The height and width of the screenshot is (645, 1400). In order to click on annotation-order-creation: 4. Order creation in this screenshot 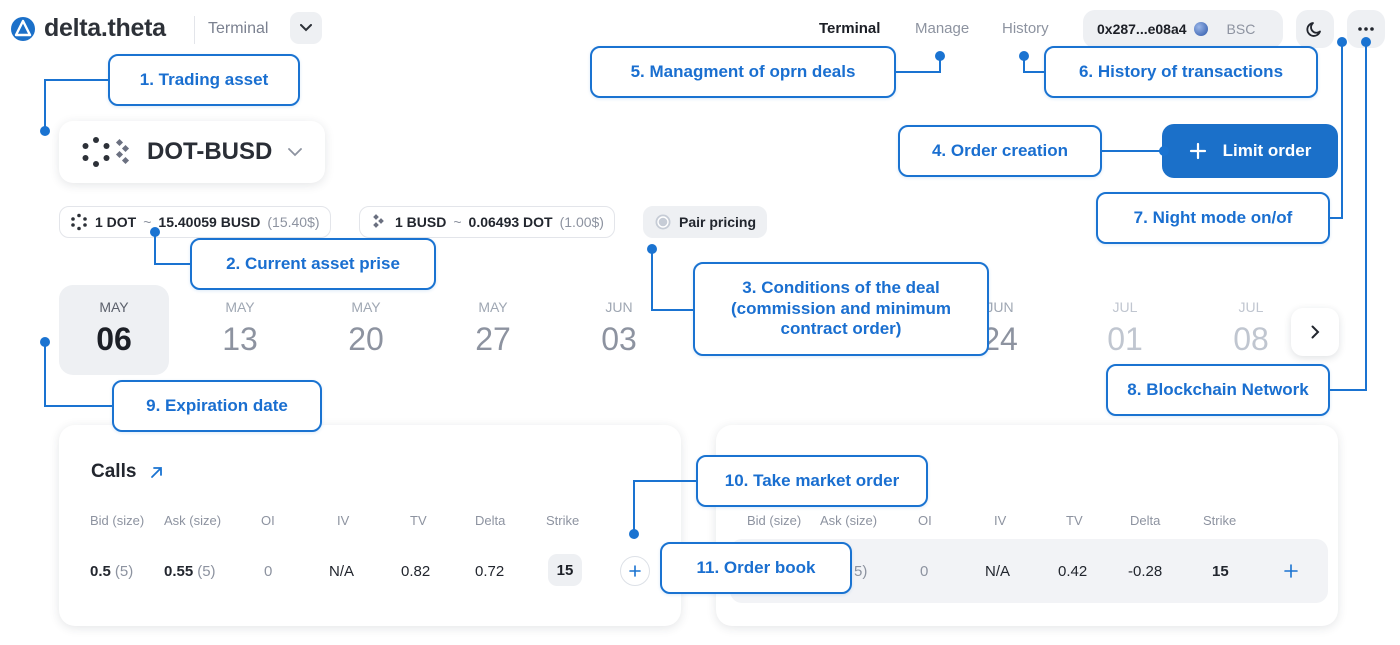, I will do `click(1000, 151)`.